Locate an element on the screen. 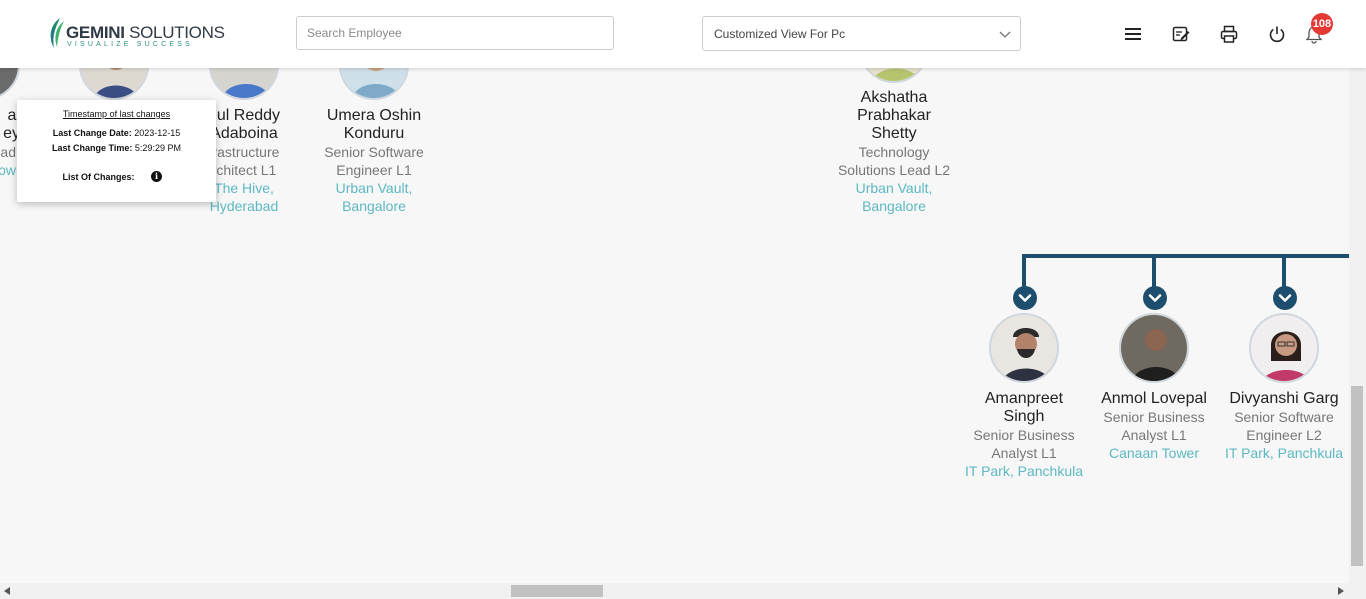 This screenshot has width=1366, height=599. employee-name: Singh is located at coordinates (1024, 416).